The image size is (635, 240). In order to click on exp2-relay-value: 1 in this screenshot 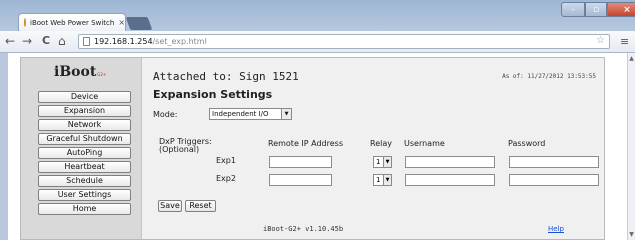, I will do `click(378, 180)`.